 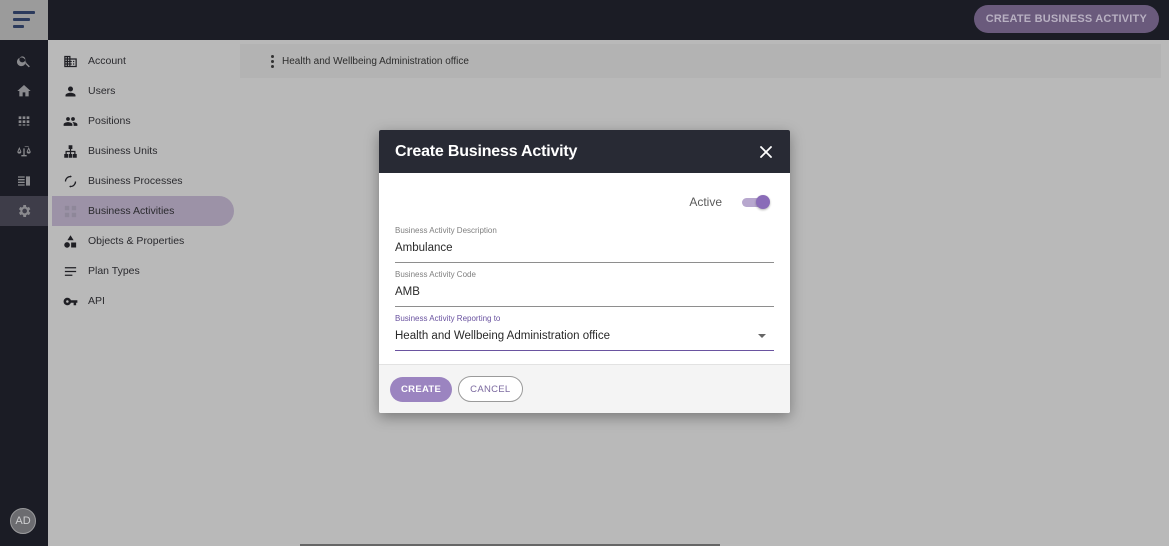 I want to click on sidebar-item-label: Plan Types, so click(x=114, y=271).